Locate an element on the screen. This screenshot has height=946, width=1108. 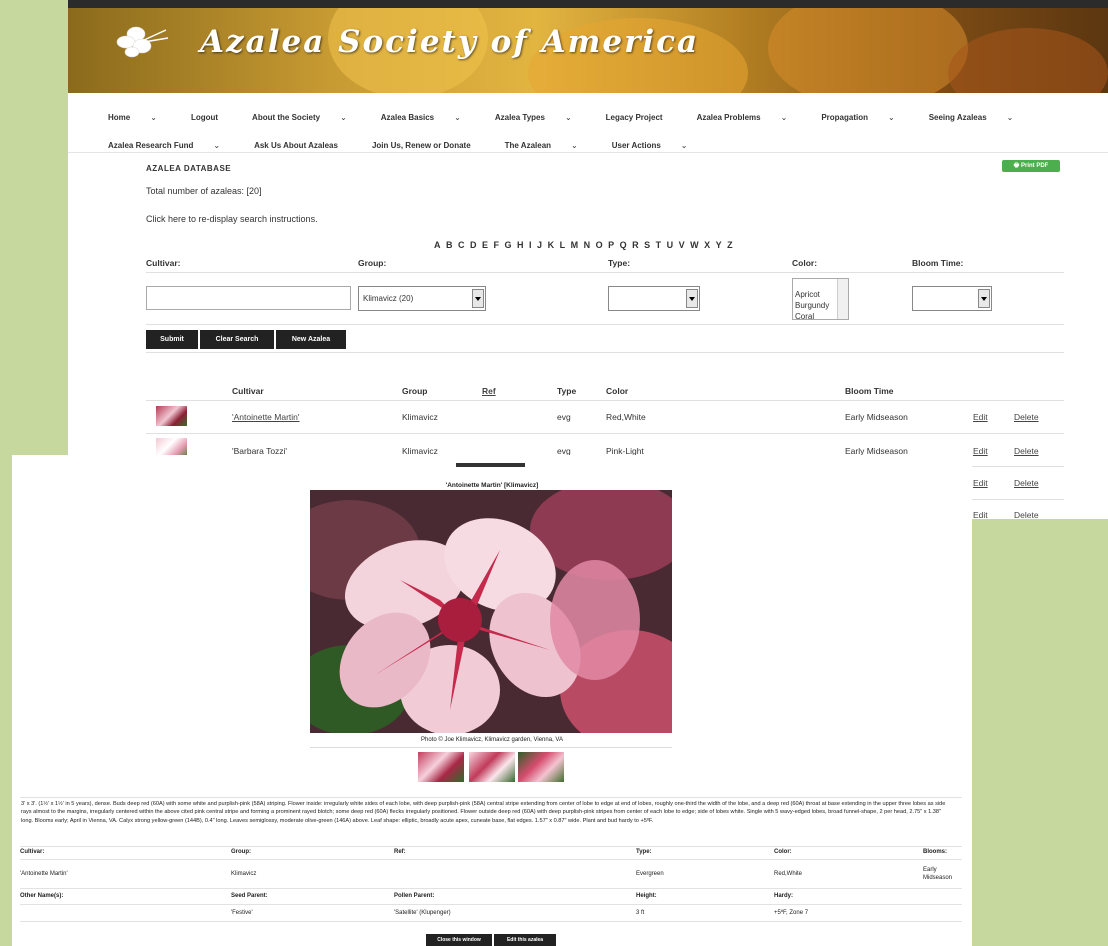
letter-filter-link: V is located at coordinates (683, 245).